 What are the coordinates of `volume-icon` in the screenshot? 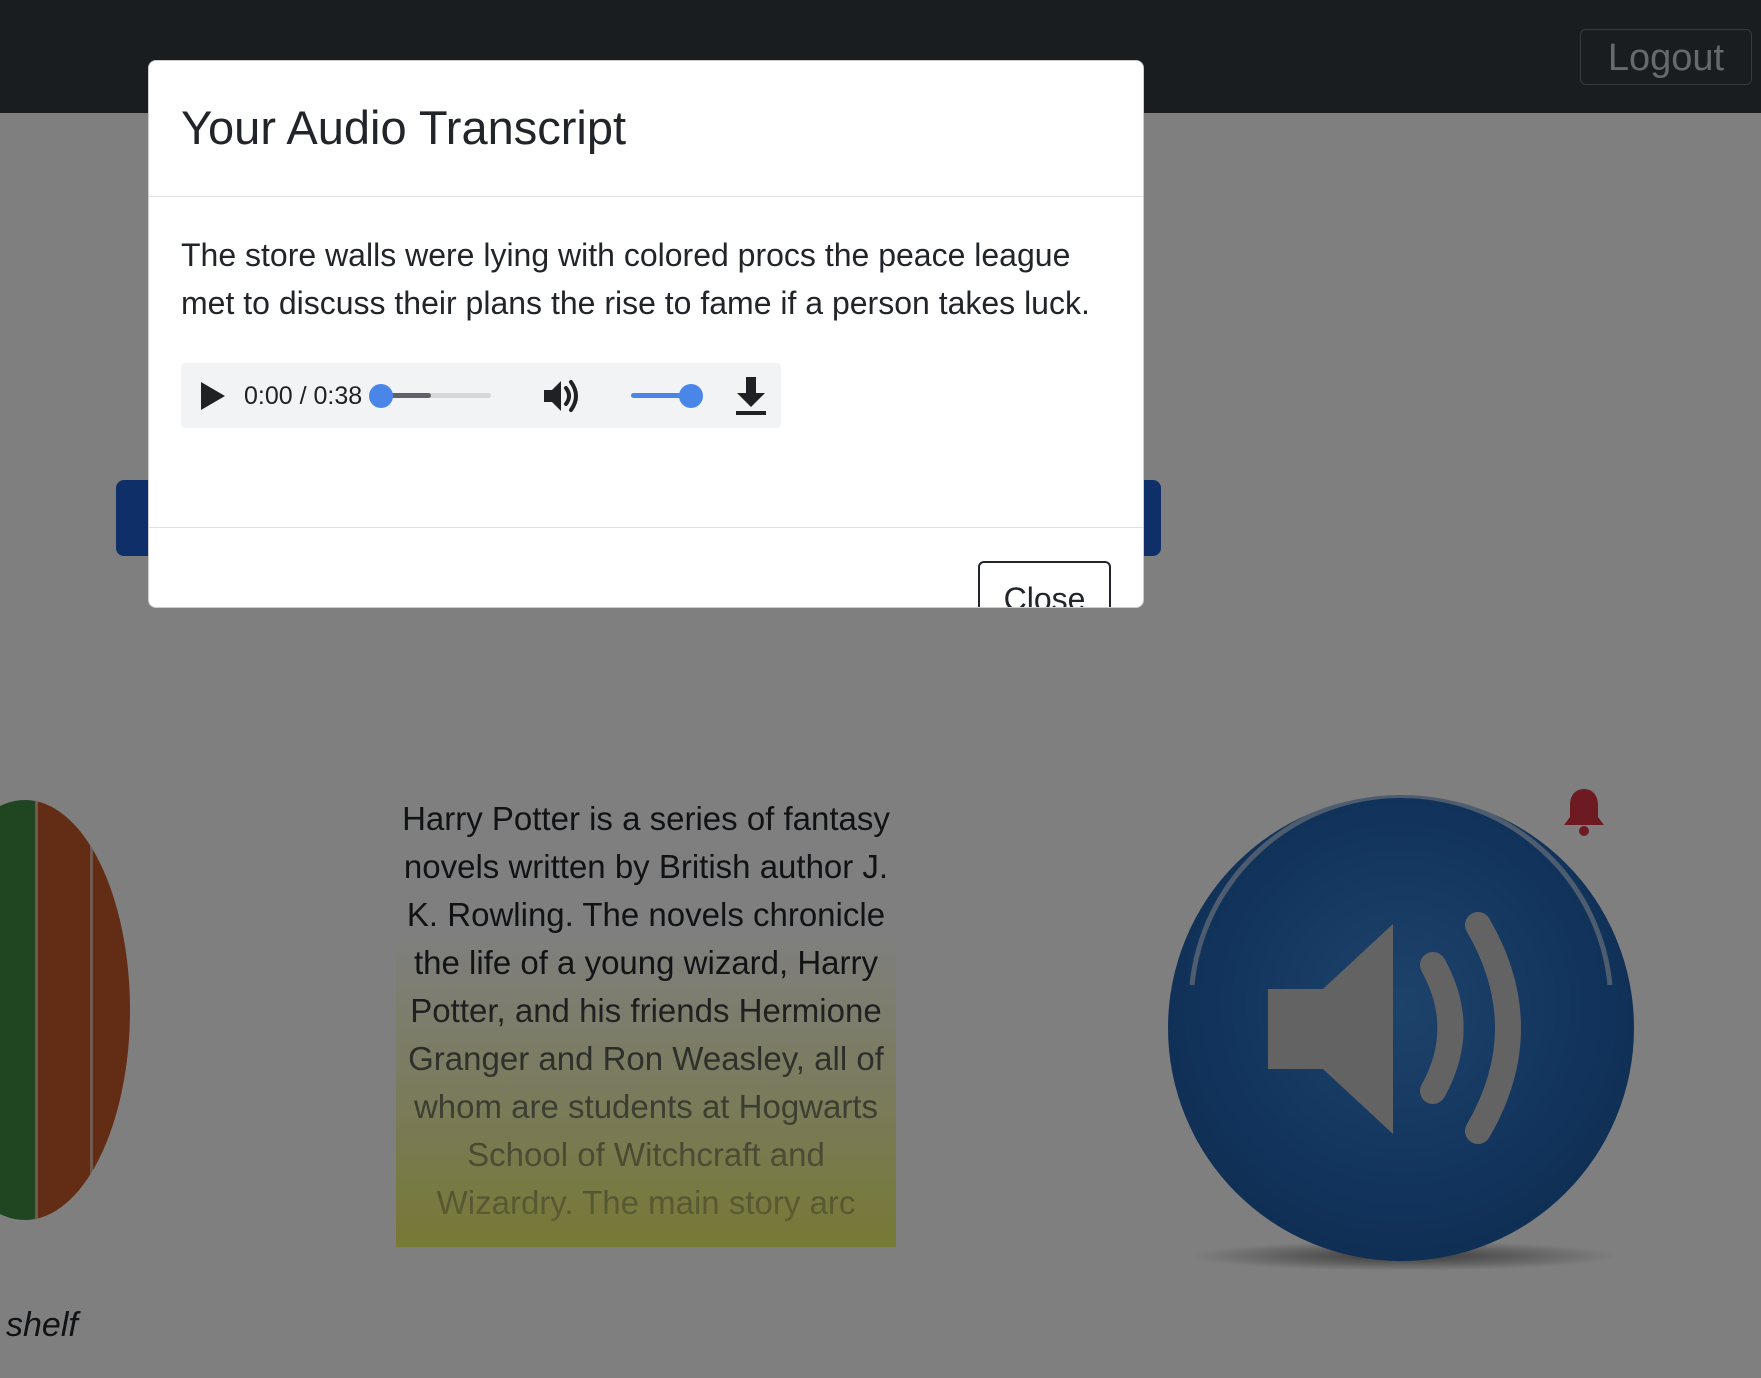 It's located at (561, 396).